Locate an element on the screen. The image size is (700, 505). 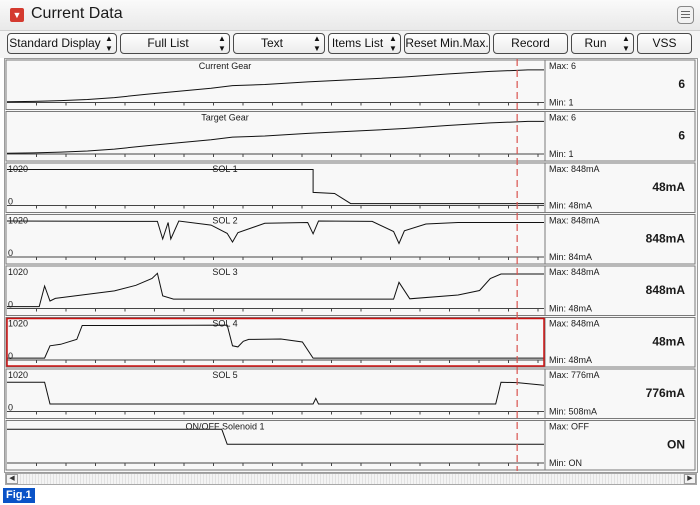
scroll-left-icon: ◀ is located at coordinates (12, 479).